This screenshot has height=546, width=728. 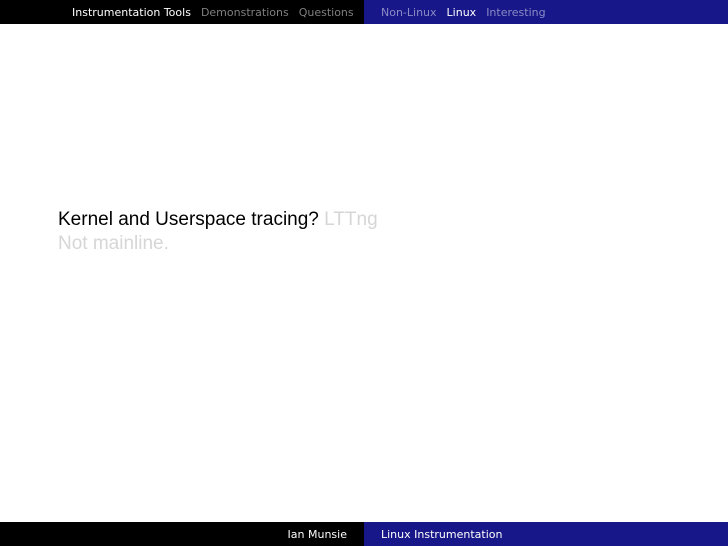 I want to click on nav-section-instrumentation-tools: Instrumentation Tools, so click(x=131, y=12).